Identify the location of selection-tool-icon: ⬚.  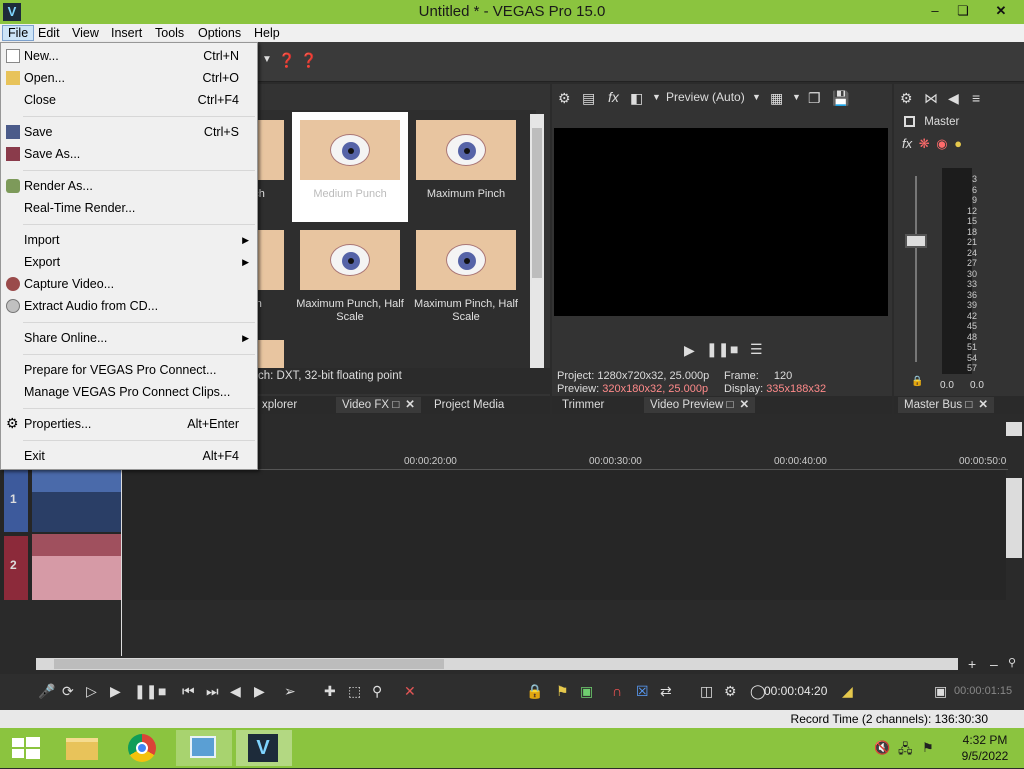
(354, 691).